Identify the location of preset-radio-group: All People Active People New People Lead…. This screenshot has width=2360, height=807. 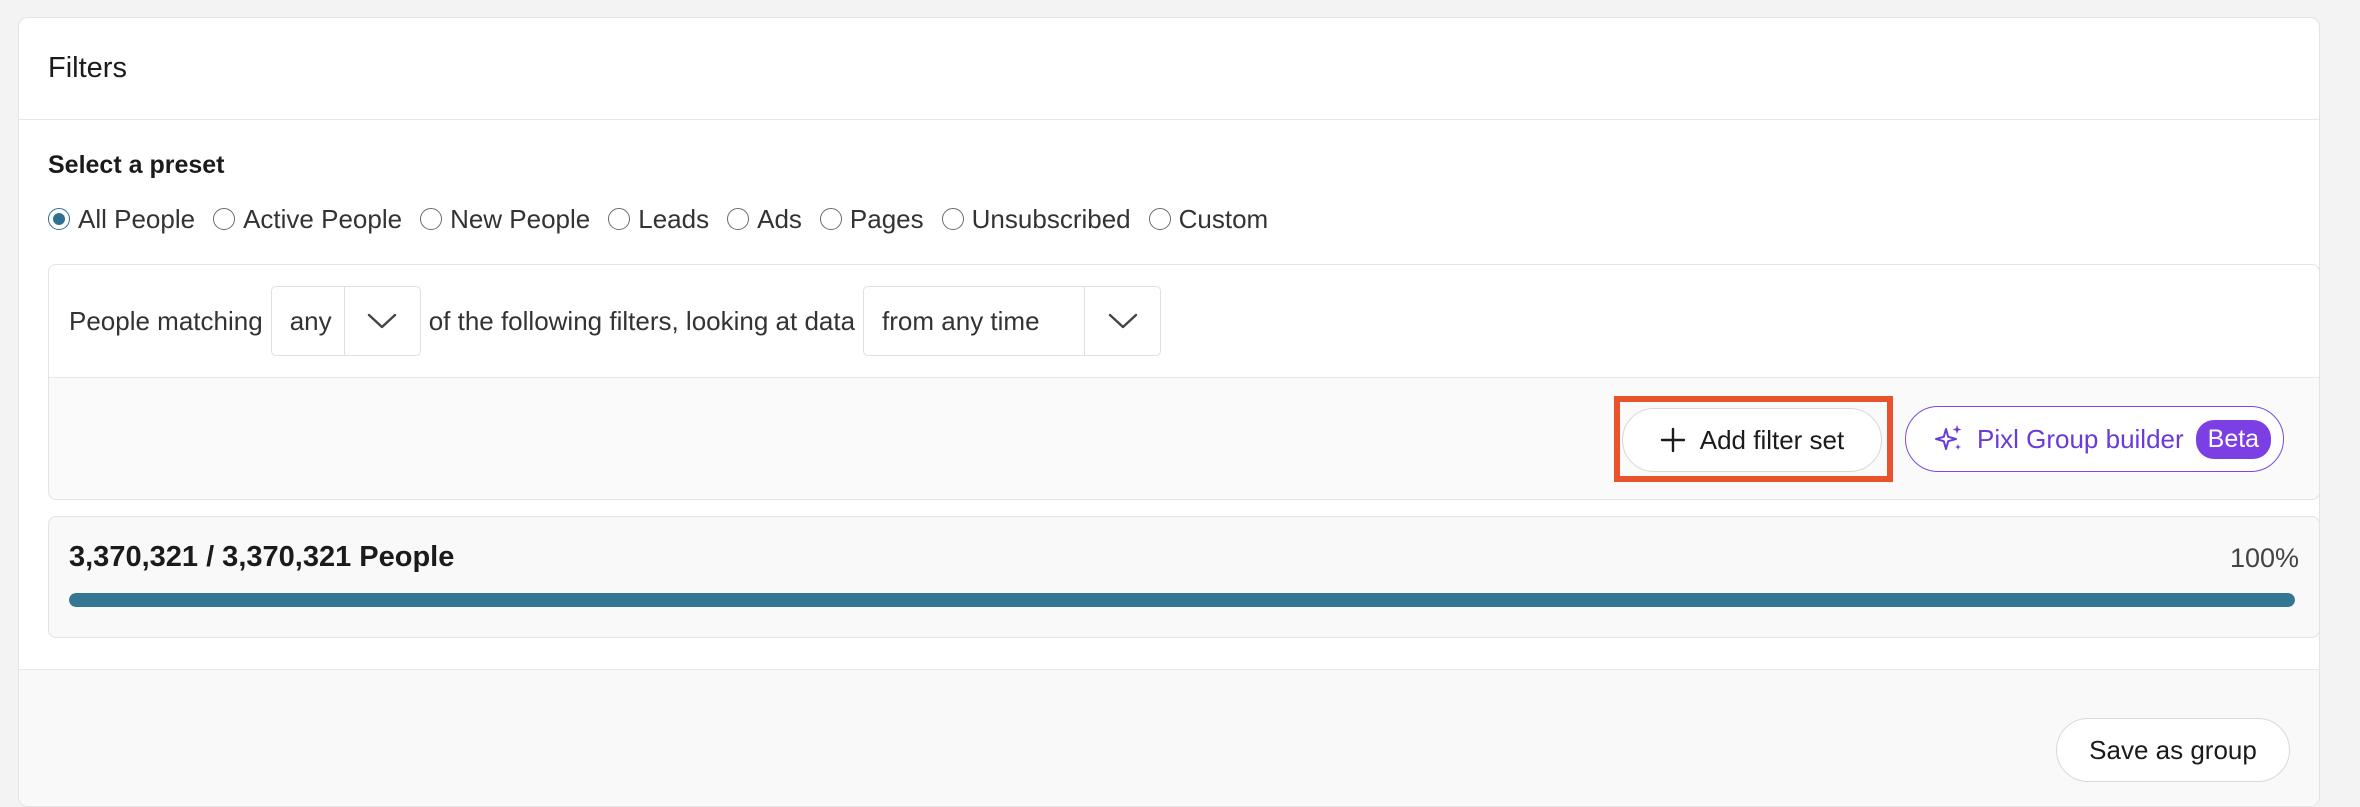
(667, 219).